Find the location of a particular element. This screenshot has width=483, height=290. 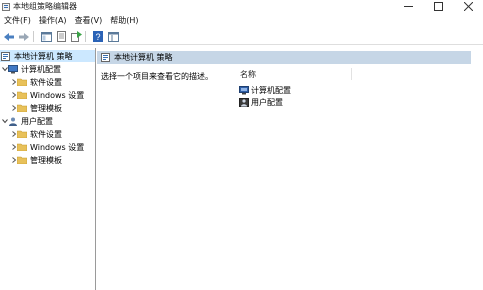

menu-action: 操作(A) is located at coordinates (53, 20).